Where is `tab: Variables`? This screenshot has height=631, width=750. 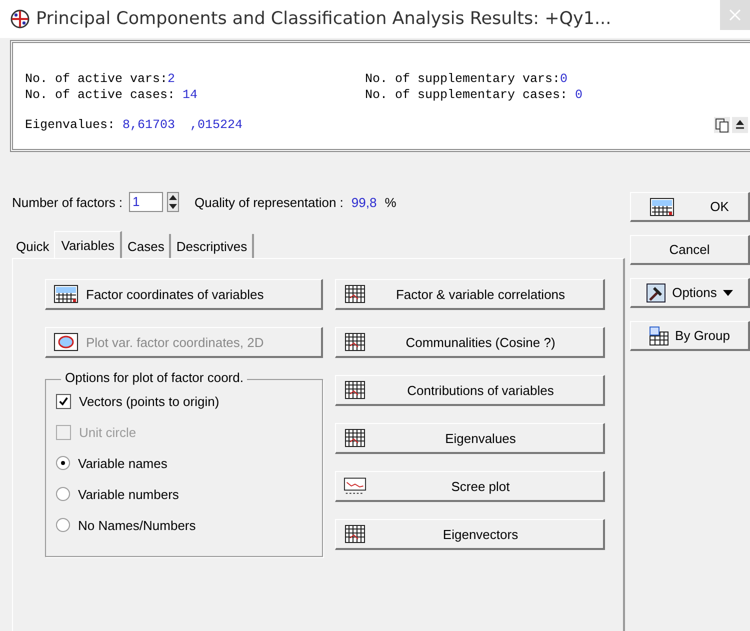
tab: Variables is located at coordinates (88, 244).